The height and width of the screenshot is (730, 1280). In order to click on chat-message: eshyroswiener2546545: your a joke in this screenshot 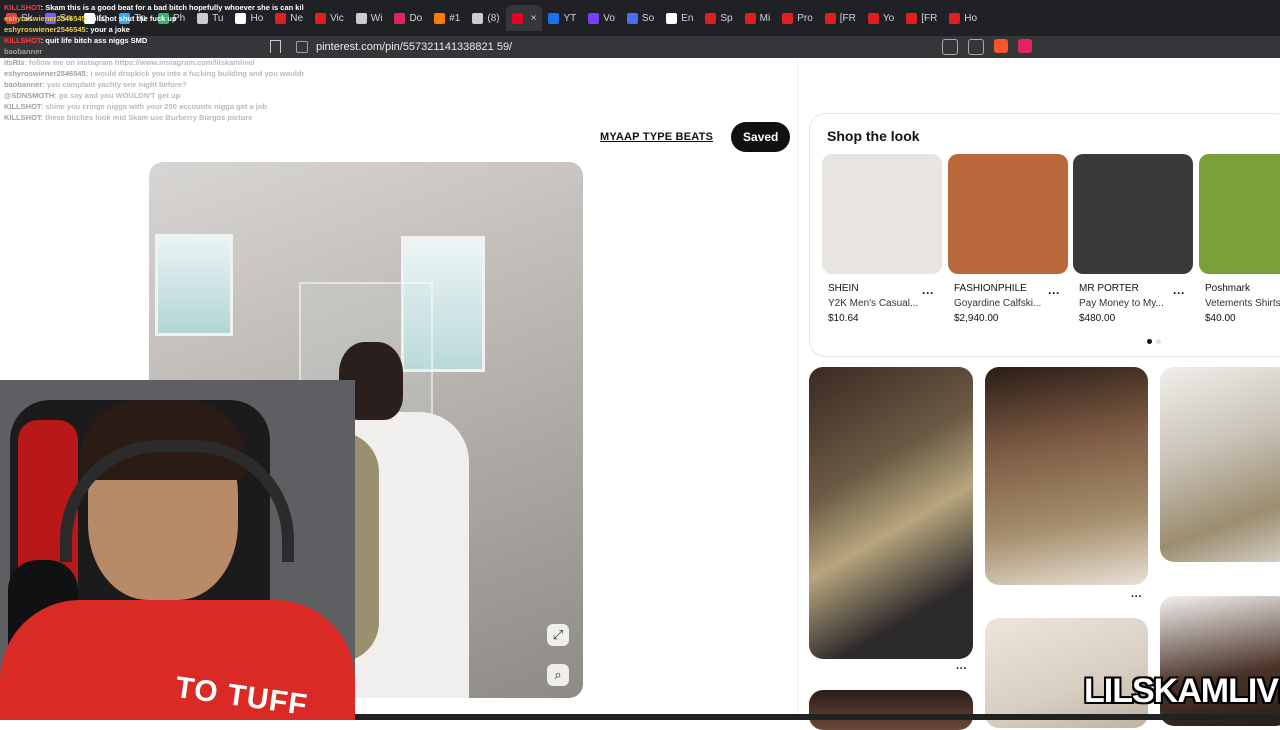, I will do `click(154, 29)`.